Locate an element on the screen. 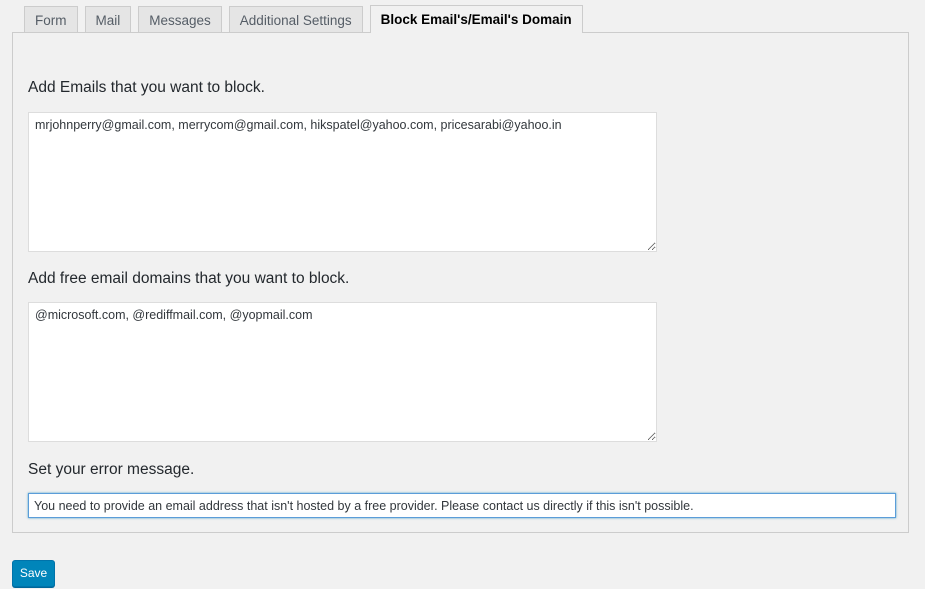 Image resolution: width=925 pixels, height=589 pixels. block-emails-label: Add Emails that you want to block. is located at coordinates (146, 87).